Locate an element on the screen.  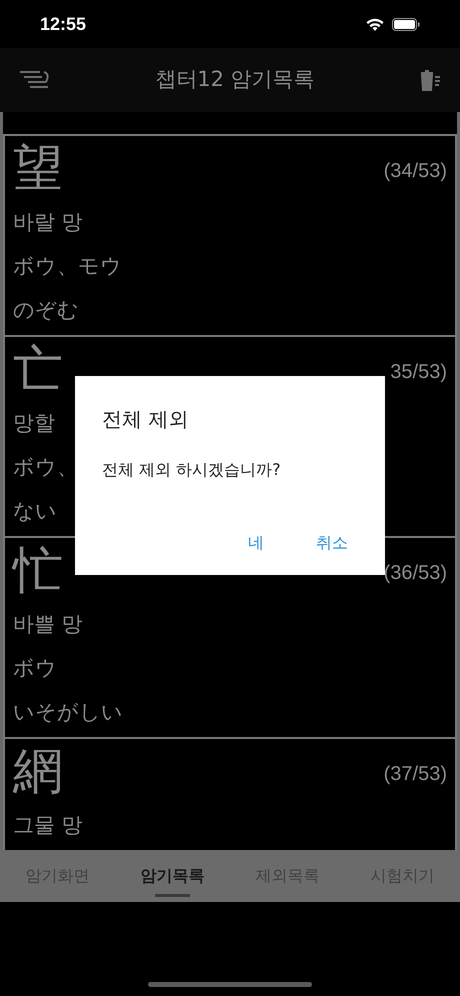
dialog-button: 네 is located at coordinates (256, 543).